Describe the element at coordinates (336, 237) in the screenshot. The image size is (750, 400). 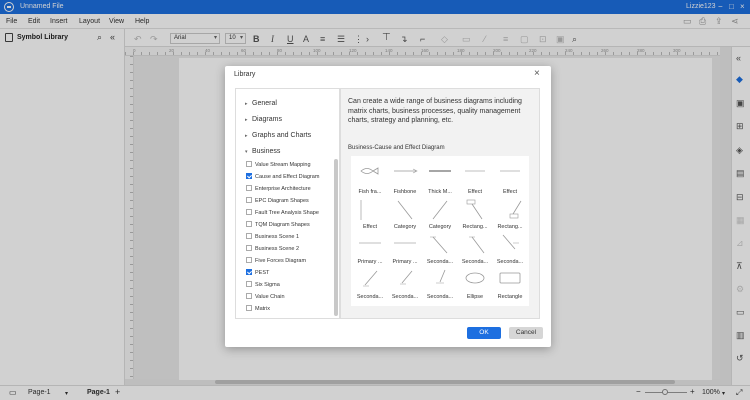
I see `category-list-scrollbar` at that location.